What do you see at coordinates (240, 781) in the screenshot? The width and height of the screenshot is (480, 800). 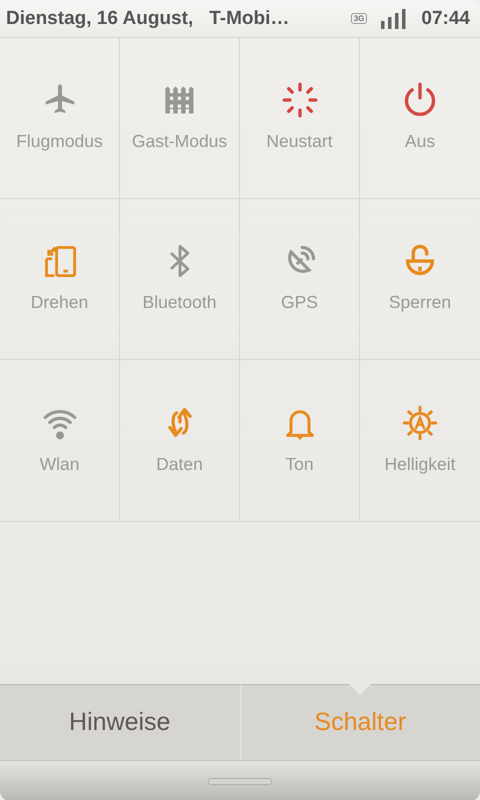 I see `drag-handle` at bounding box center [240, 781].